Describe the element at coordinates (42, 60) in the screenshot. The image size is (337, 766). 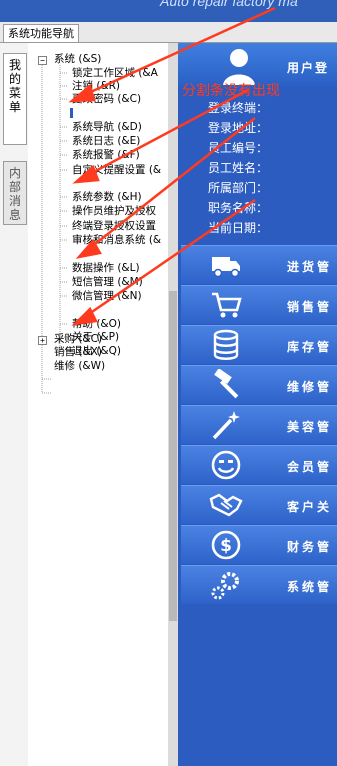
I see `collapse-icon: −` at that location.